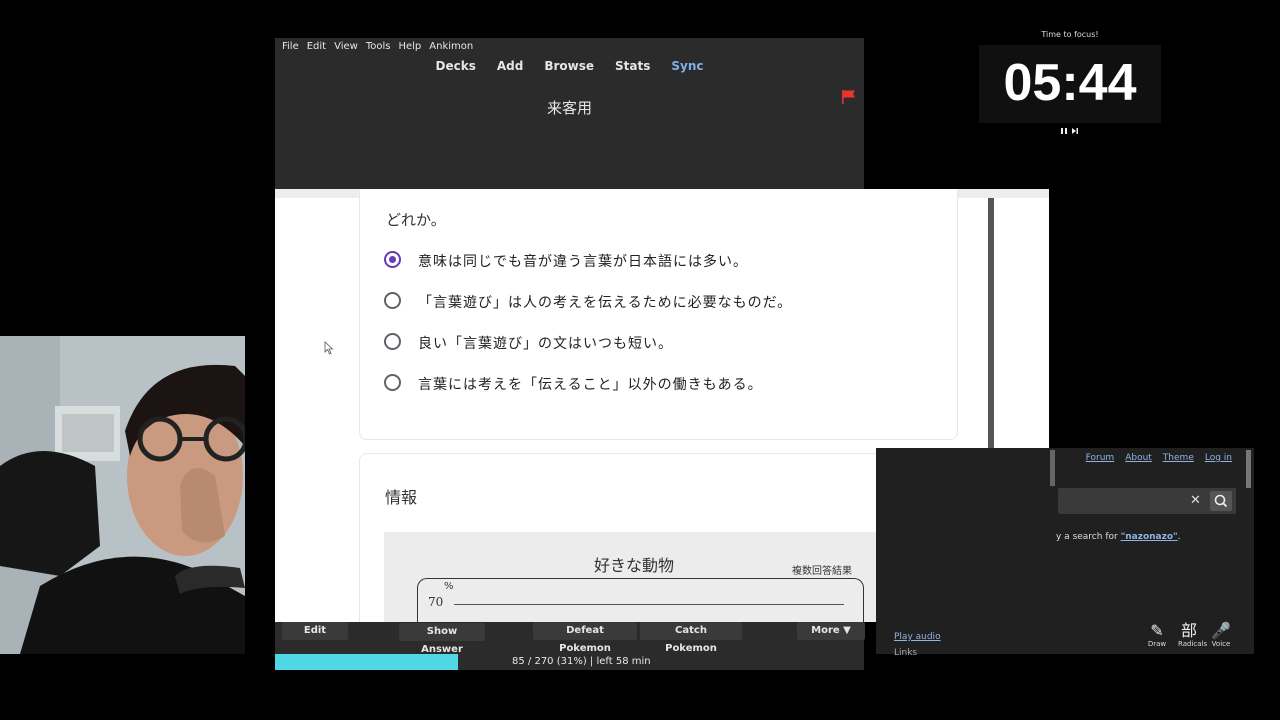  I want to click on timer-value: 05:44, so click(1070, 83).